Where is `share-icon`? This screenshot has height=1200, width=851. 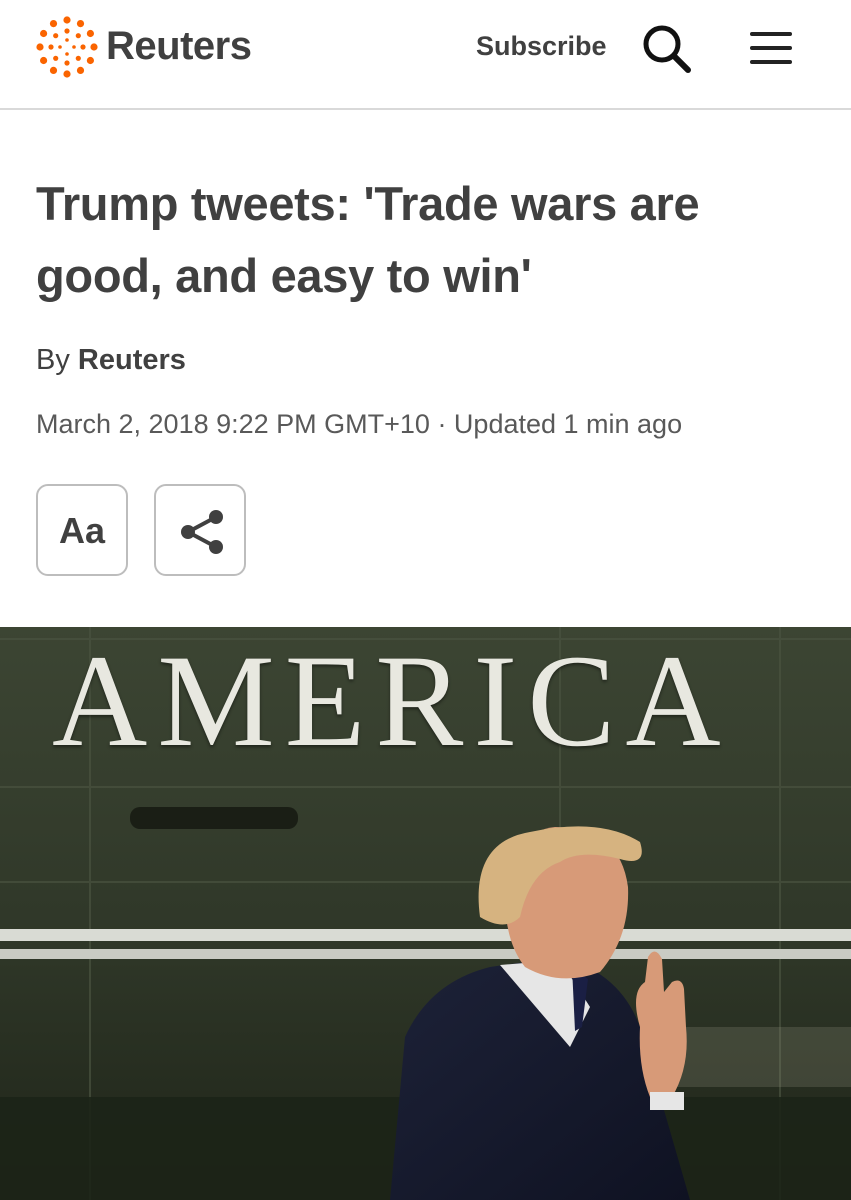
share-icon is located at coordinates (202, 532).